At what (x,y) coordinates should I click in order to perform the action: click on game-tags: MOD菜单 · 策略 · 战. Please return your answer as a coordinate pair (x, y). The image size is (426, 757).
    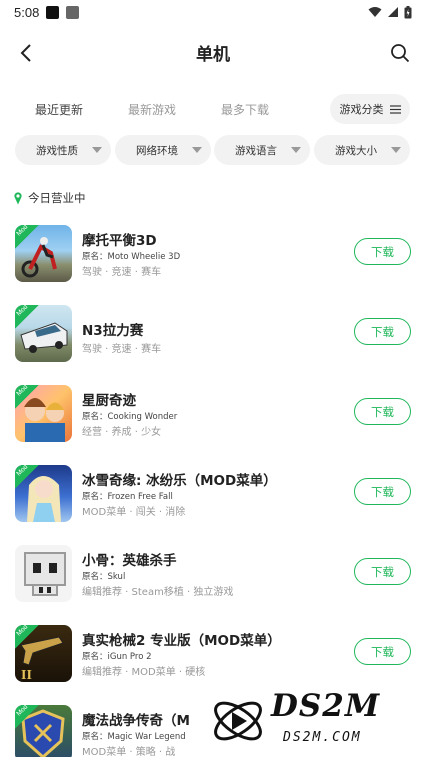
    Looking at the image, I should click on (129, 752).